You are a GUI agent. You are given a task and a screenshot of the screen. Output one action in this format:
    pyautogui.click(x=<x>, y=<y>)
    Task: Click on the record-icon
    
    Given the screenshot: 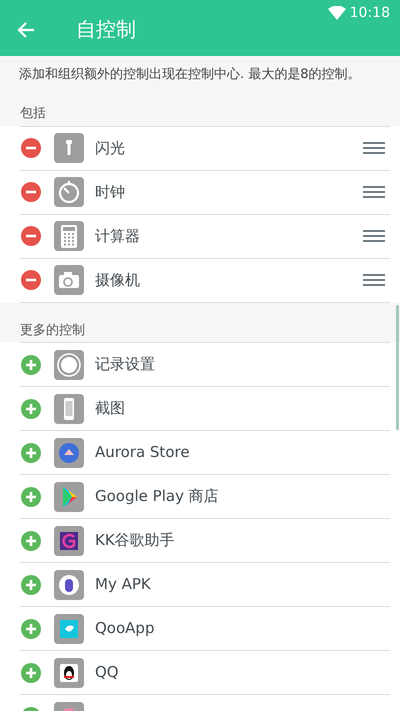 What is the action you would take?
    pyautogui.click(x=69, y=365)
    